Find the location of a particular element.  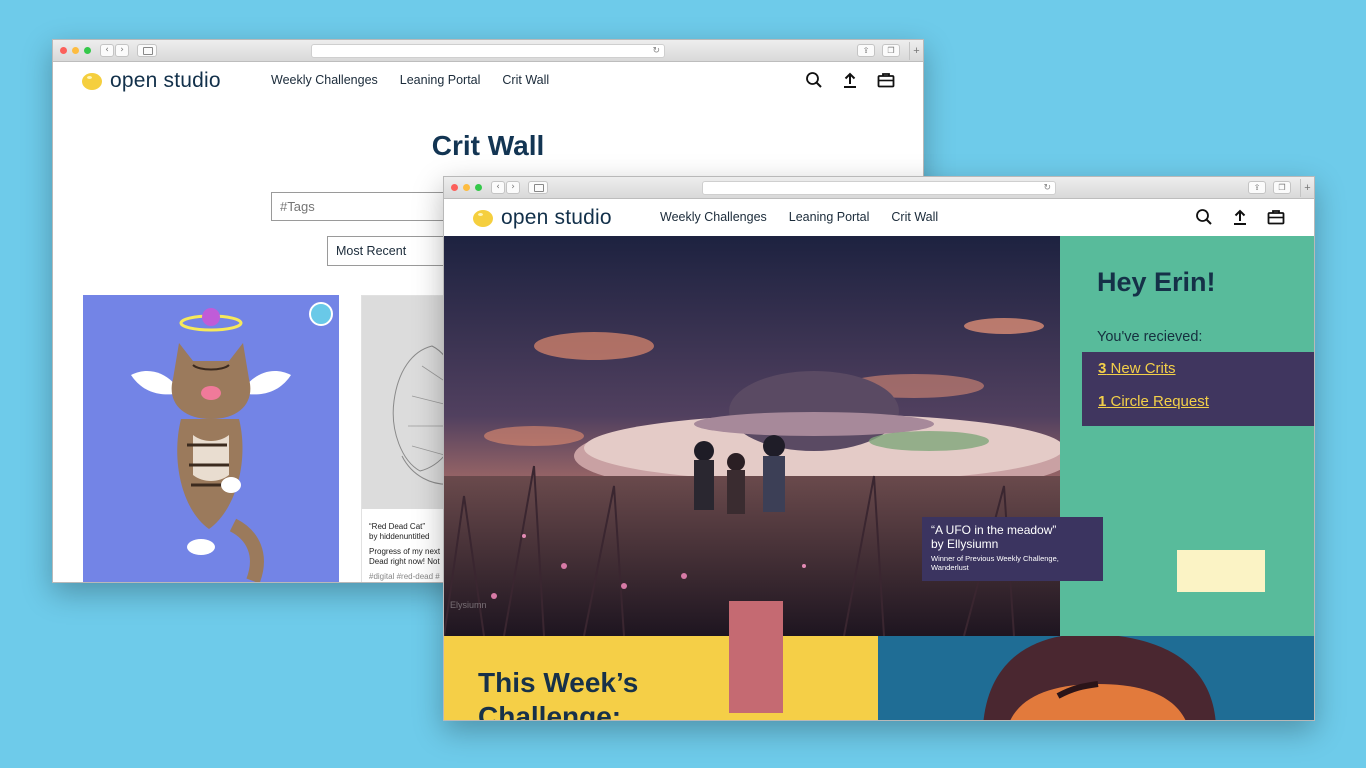

crit-card-angel-cat is located at coordinates (211, 438).